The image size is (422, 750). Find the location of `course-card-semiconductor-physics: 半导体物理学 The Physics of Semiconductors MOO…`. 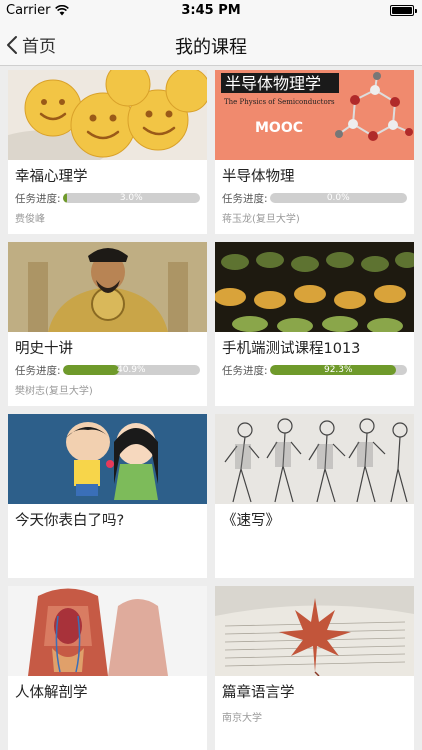

course-card-semiconductor-physics: 半导体物理学 The Physics of Semiconductors MOO… is located at coordinates (314, 152).